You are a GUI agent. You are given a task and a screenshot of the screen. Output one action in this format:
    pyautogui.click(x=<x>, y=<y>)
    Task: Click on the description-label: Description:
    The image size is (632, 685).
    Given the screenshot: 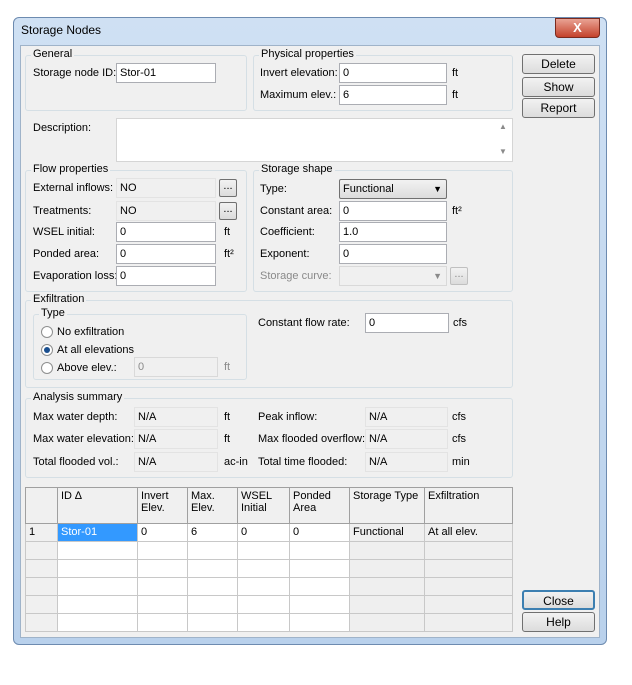 What is the action you would take?
    pyautogui.click(x=62, y=128)
    